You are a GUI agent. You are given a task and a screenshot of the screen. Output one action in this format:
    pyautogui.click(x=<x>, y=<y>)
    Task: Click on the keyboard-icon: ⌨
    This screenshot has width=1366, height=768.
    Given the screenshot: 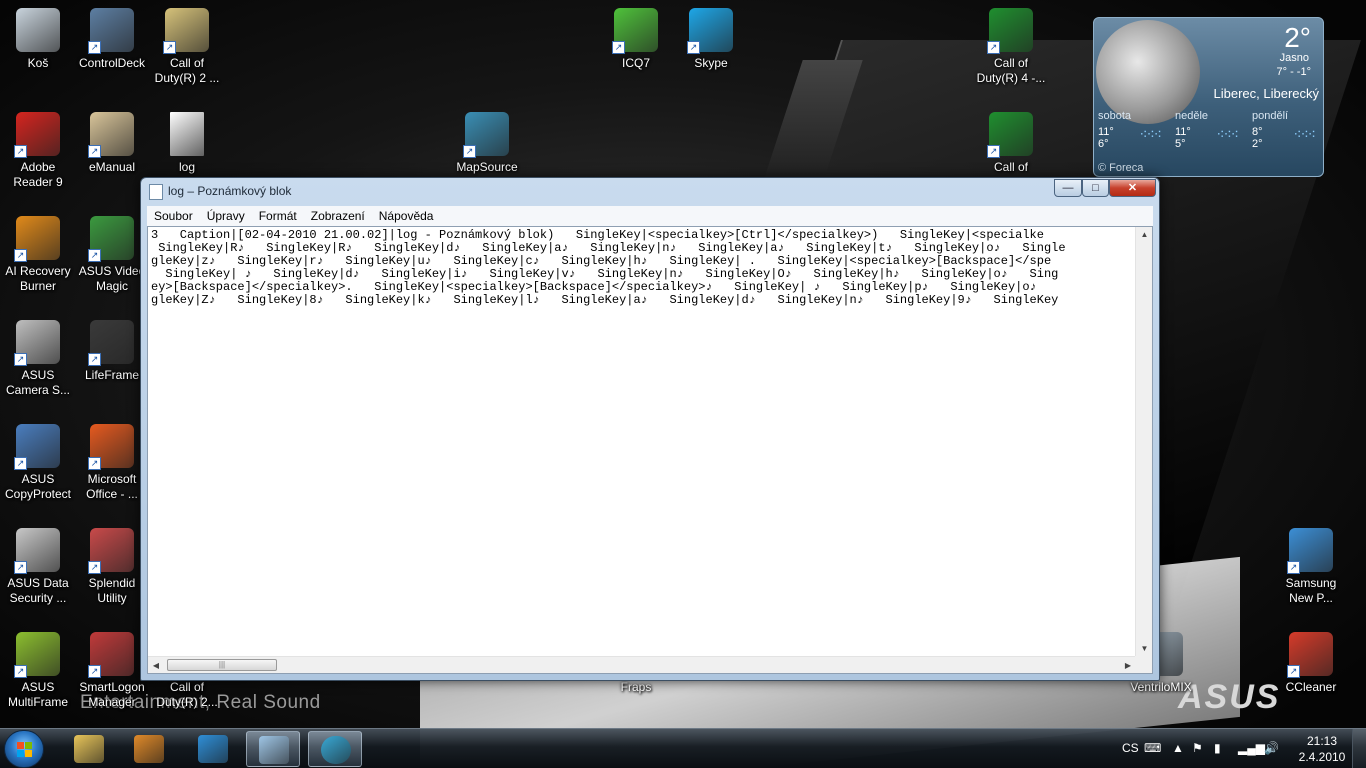 What is the action you would take?
    pyautogui.click(x=1152, y=748)
    